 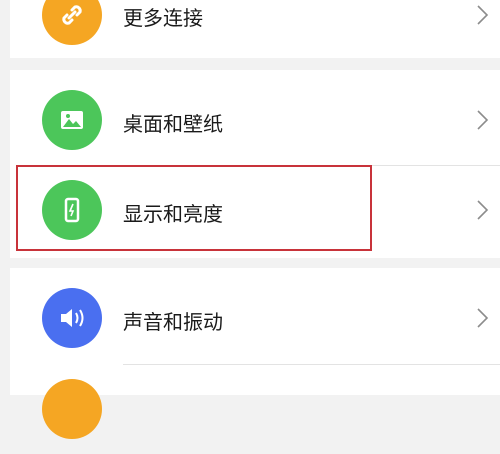 I want to click on settings-item-label: 更多连接, so click(x=163, y=18).